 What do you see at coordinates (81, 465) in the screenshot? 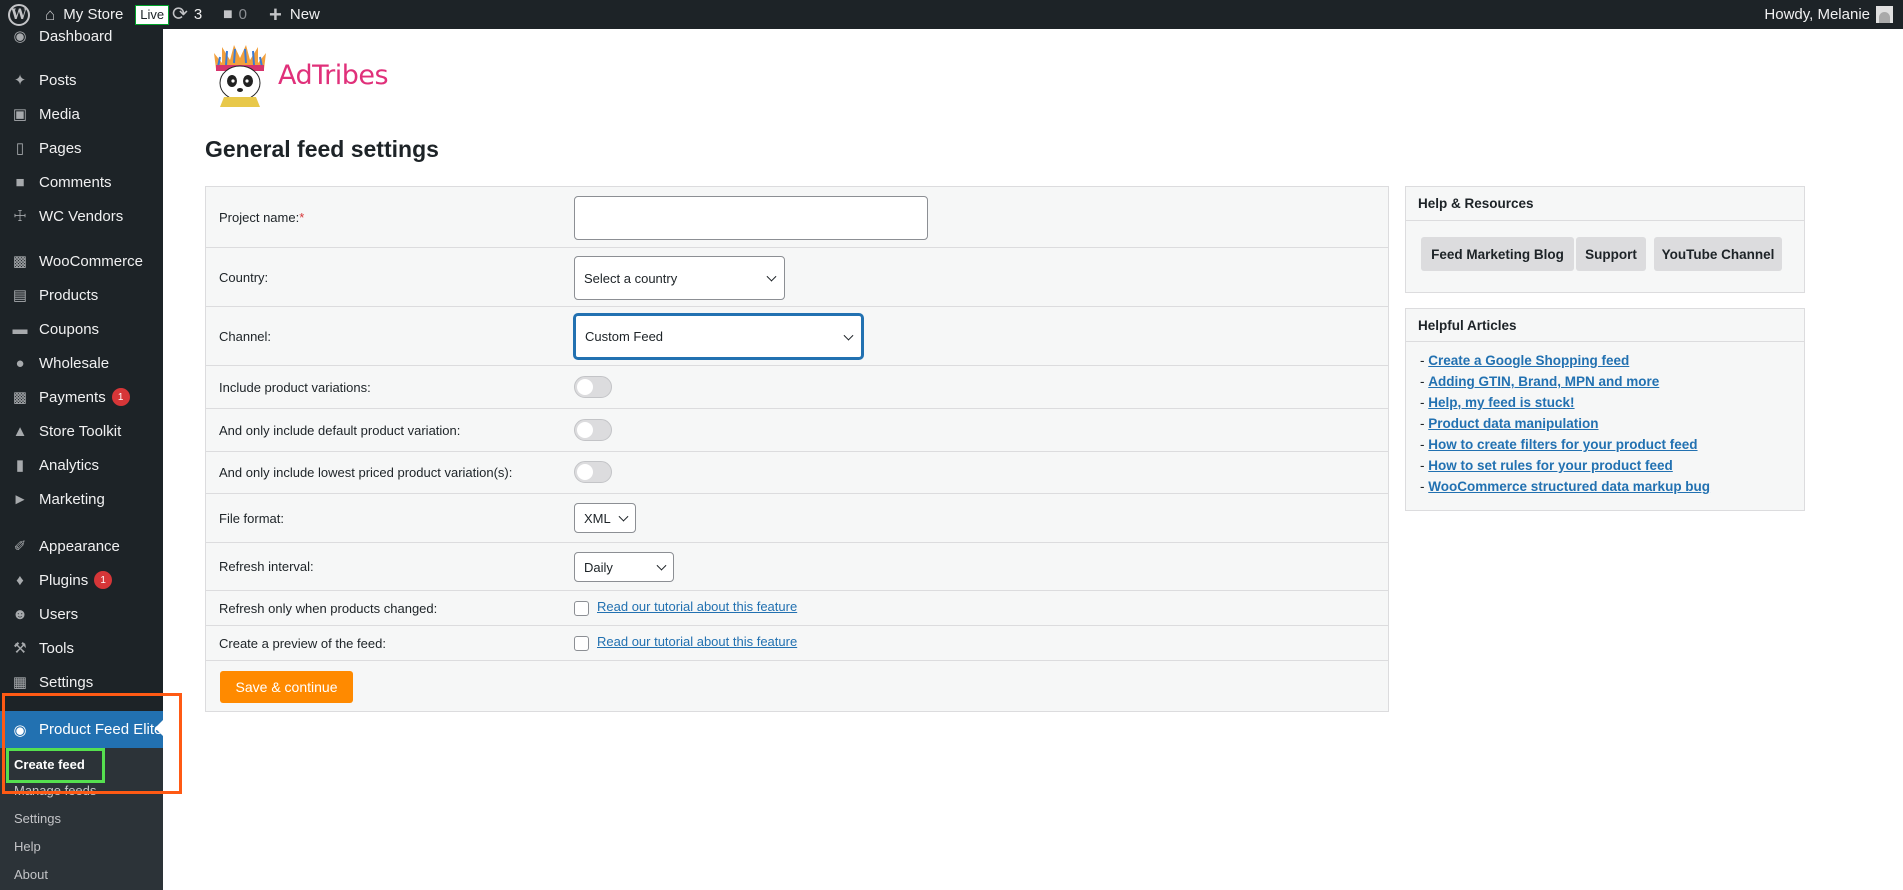
I see `sidebar-item-analytics: ▮ Analytics` at bounding box center [81, 465].